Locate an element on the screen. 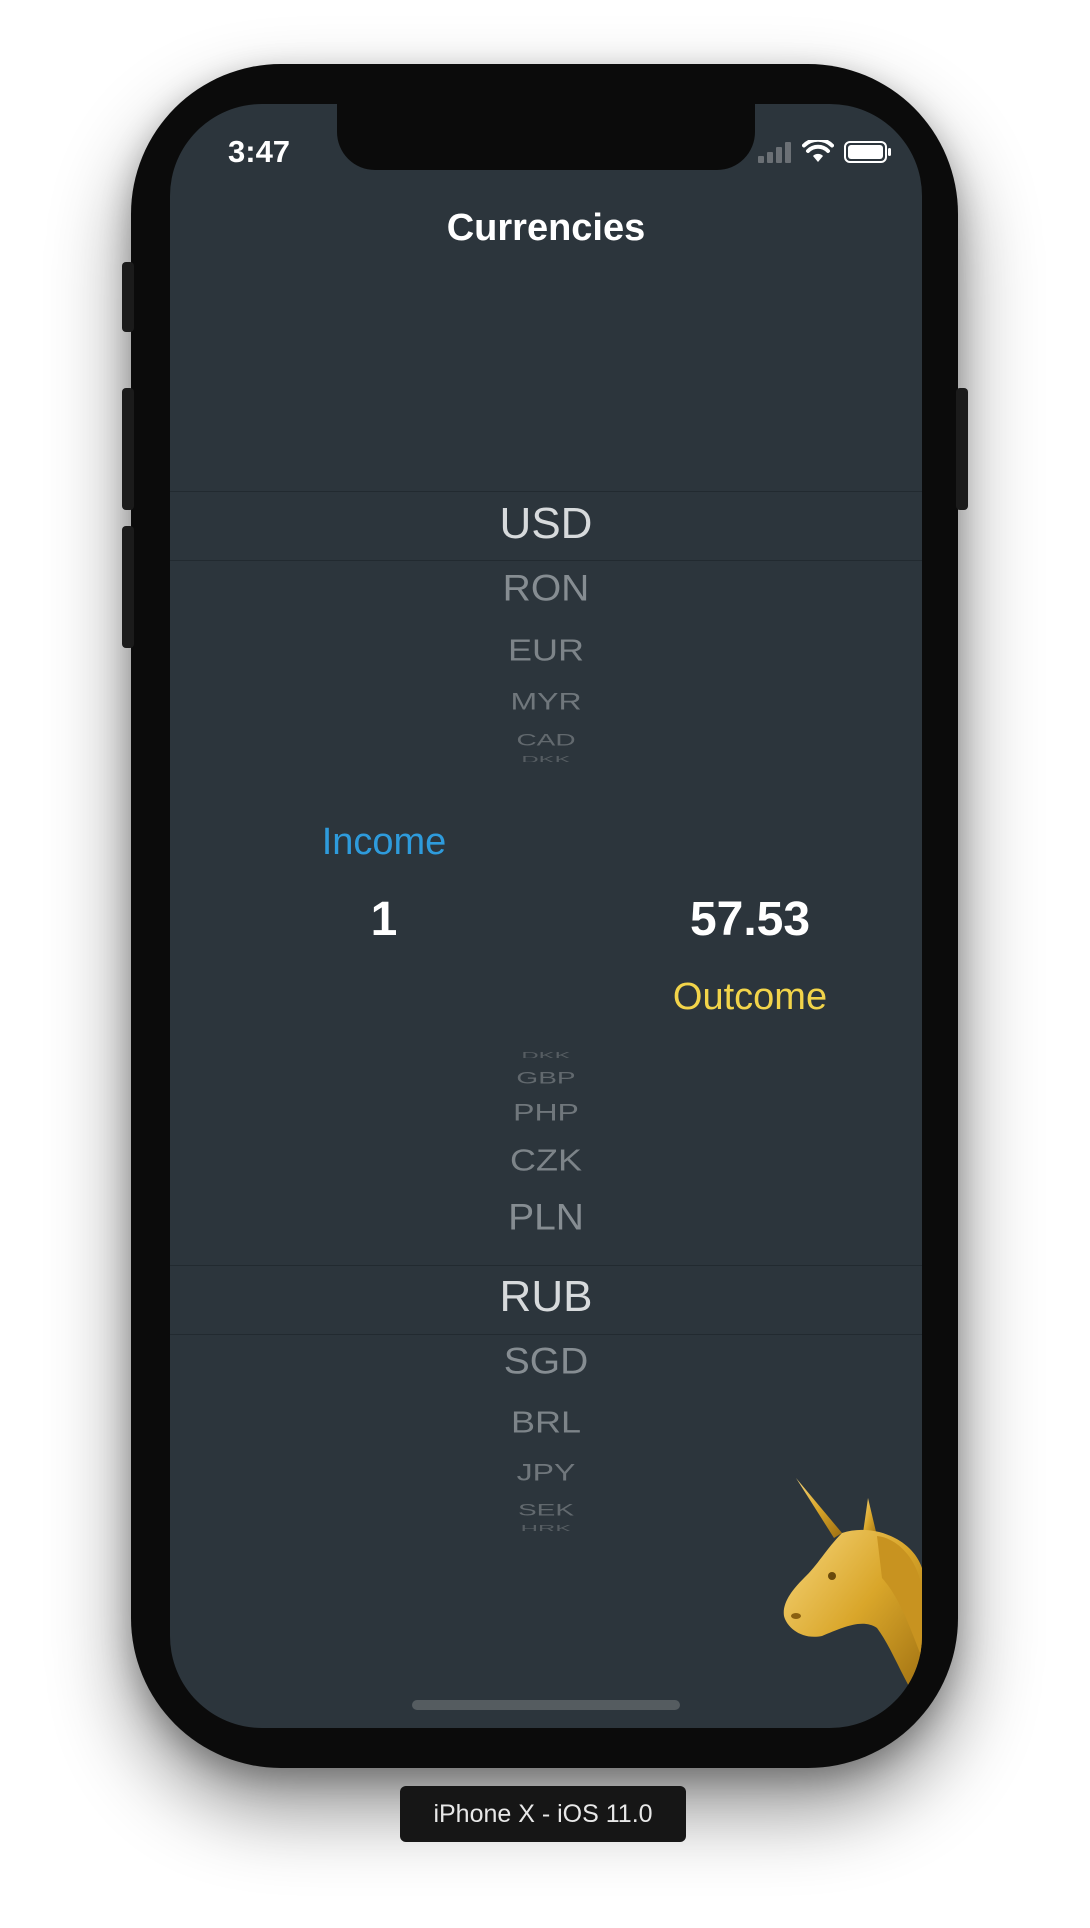  picker-item: MYR is located at coordinates (546, 701).